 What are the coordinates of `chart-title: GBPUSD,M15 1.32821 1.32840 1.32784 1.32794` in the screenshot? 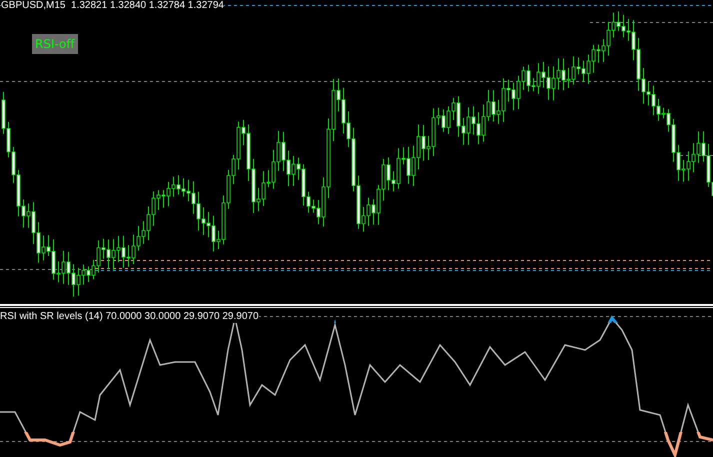 It's located at (112, 6).